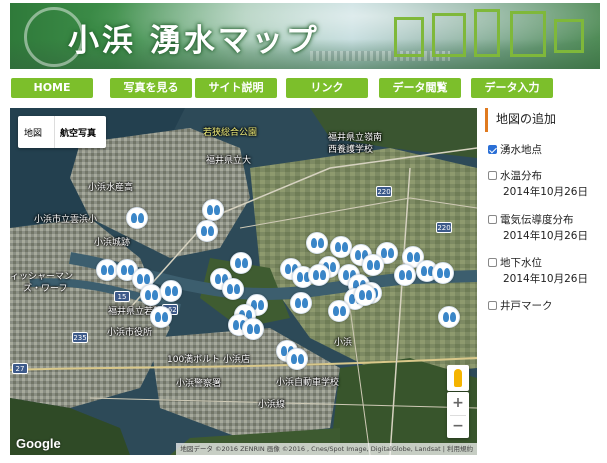 The height and width of the screenshot is (463, 607). I want to click on checkbox-groundwater, so click(492, 262).